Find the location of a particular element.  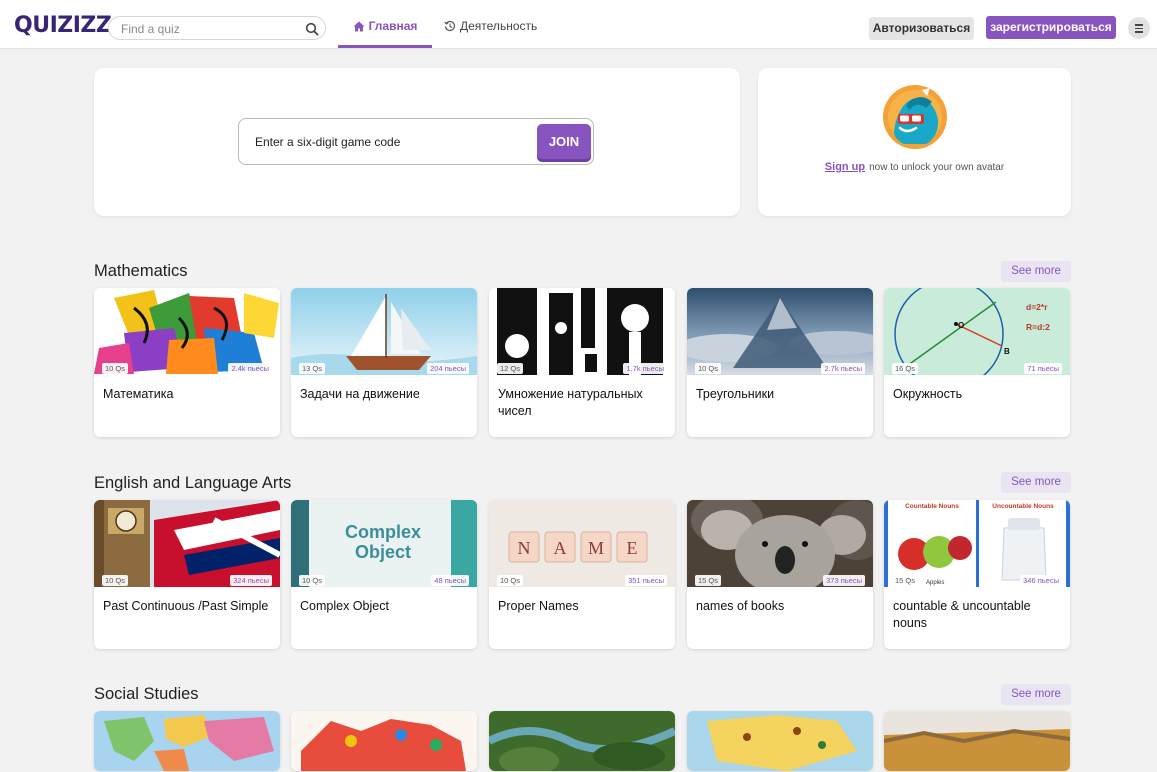

unlock-text: now to unlock your own avatar is located at coordinates (937, 167).